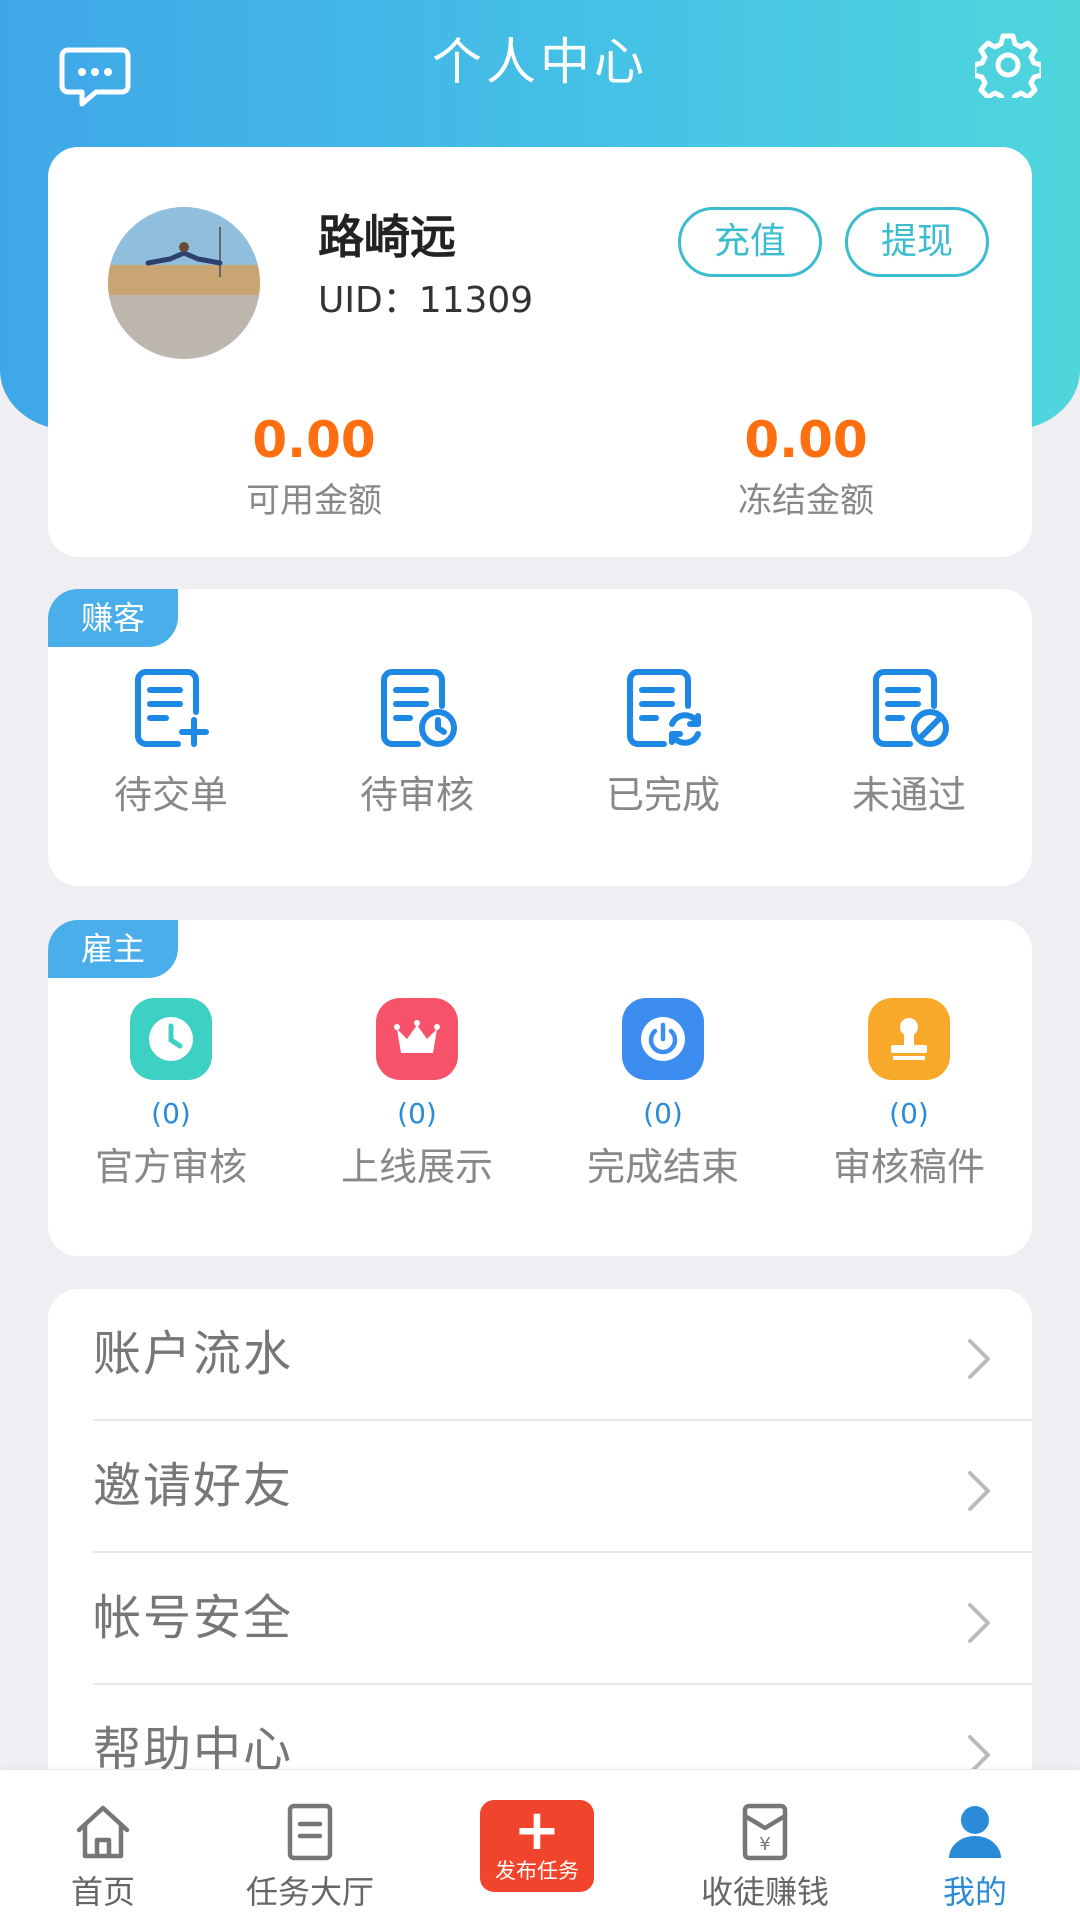 This screenshot has height=1920, width=1080. I want to click on power-icon, so click(663, 1039).